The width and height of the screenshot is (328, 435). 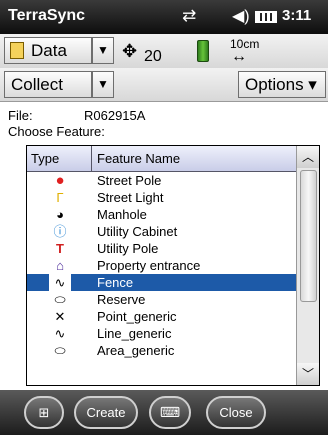 What do you see at coordinates (266, 17) in the screenshot?
I see `battery-icon` at bounding box center [266, 17].